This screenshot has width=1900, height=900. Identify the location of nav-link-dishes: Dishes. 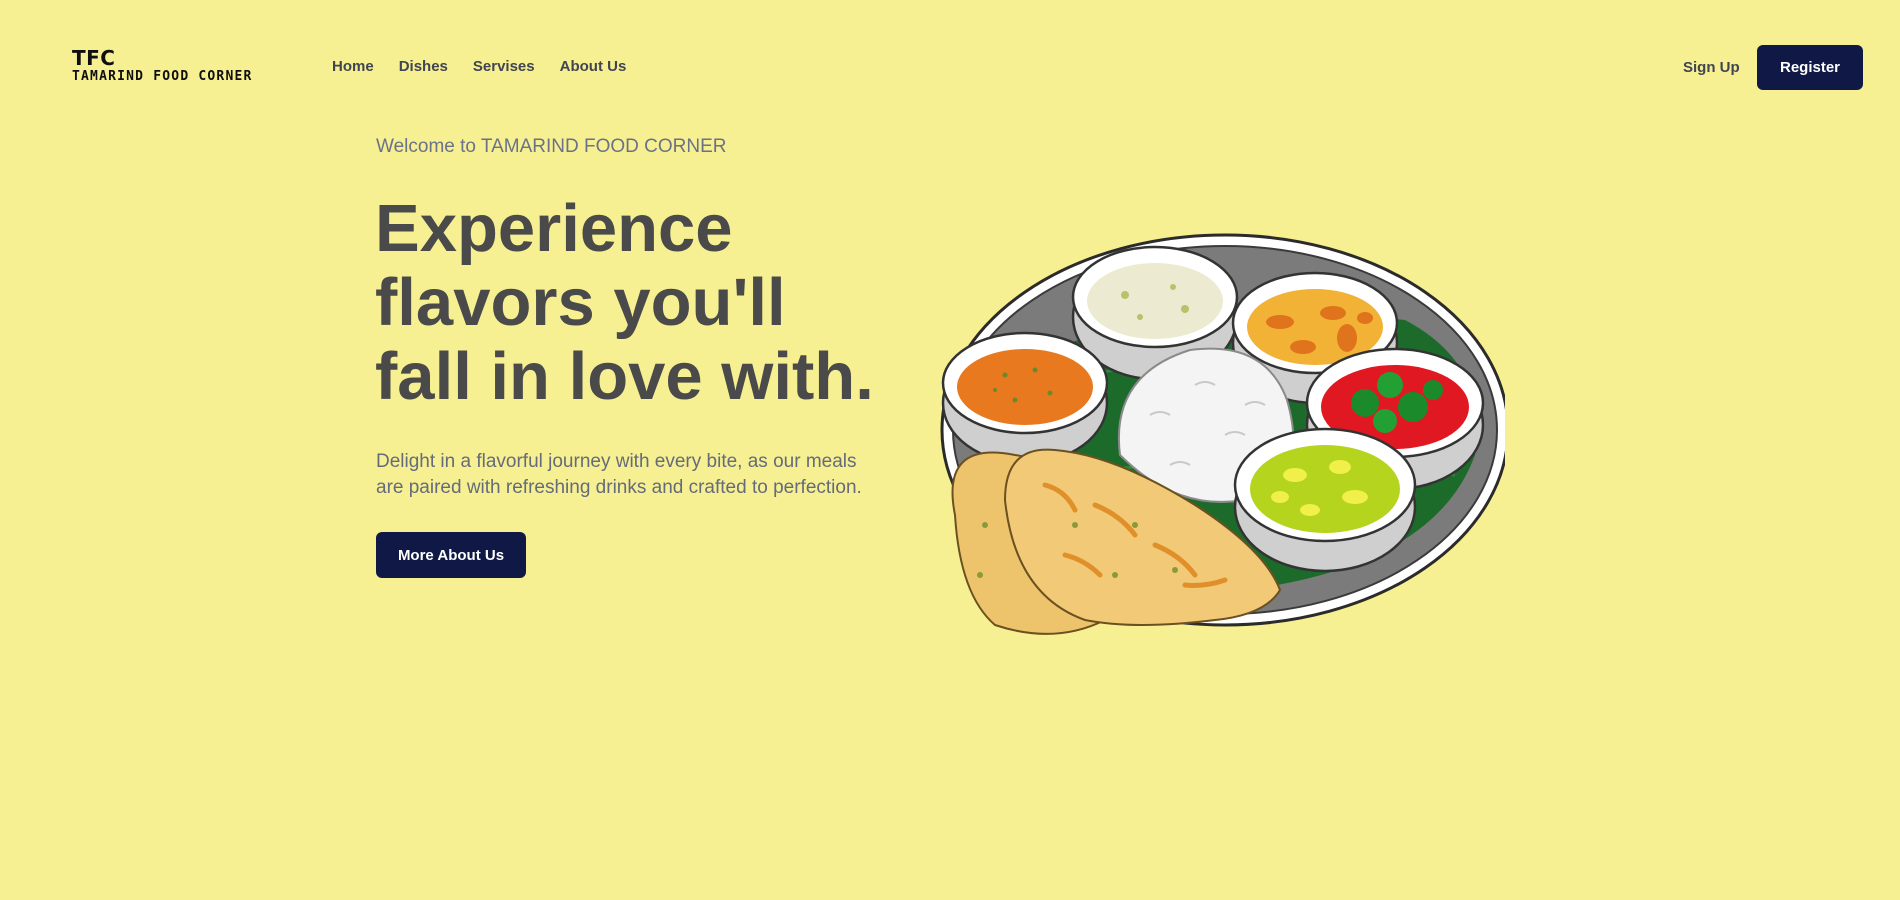
(423, 66).